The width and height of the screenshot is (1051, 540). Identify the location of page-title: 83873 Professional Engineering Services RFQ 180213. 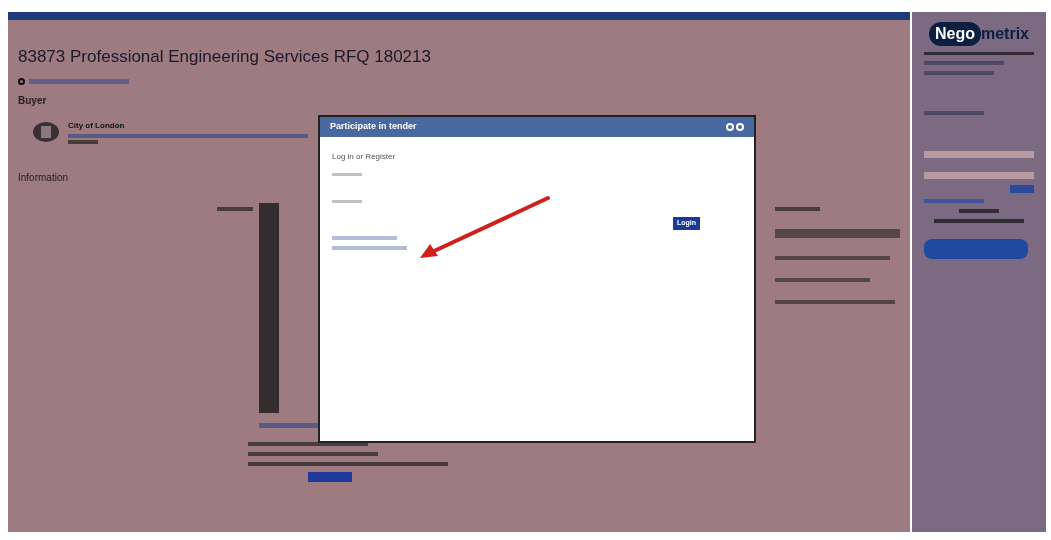
(224, 57).